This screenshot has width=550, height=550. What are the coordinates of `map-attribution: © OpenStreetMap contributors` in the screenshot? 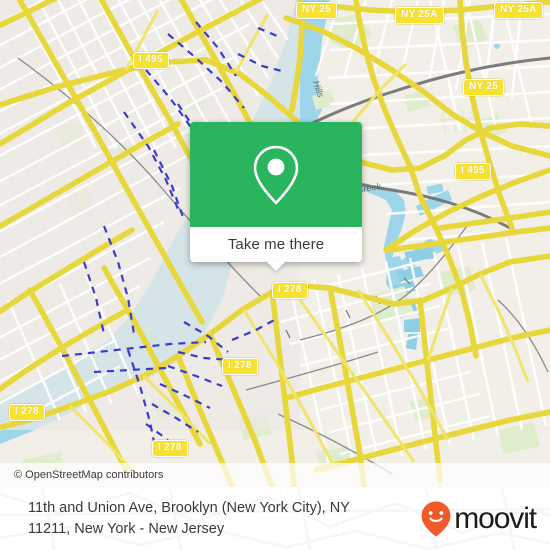 It's located at (275, 475).